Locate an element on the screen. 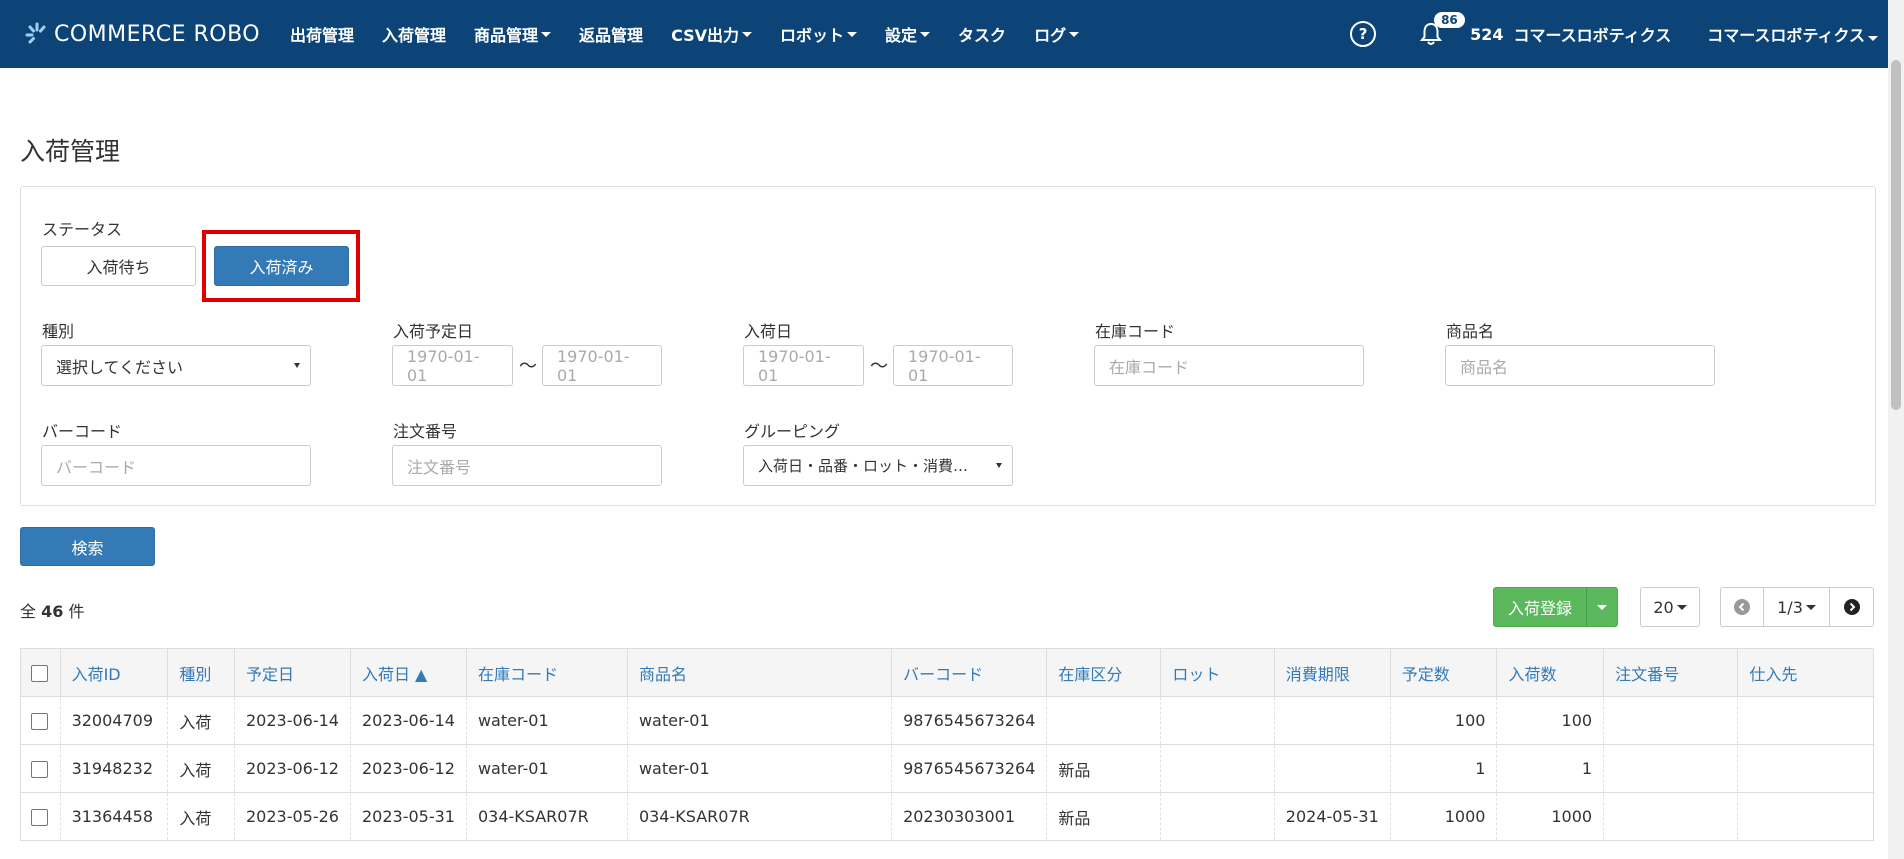 This screenshot has width=1904, height=859. column-header: 予定数 is located at coordinates (1443, 672).